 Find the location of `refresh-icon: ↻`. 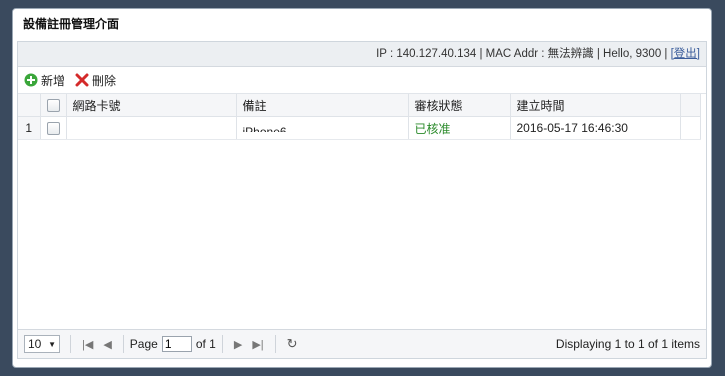

refresh-icon: ↻ is located at coordinates (292, 344).